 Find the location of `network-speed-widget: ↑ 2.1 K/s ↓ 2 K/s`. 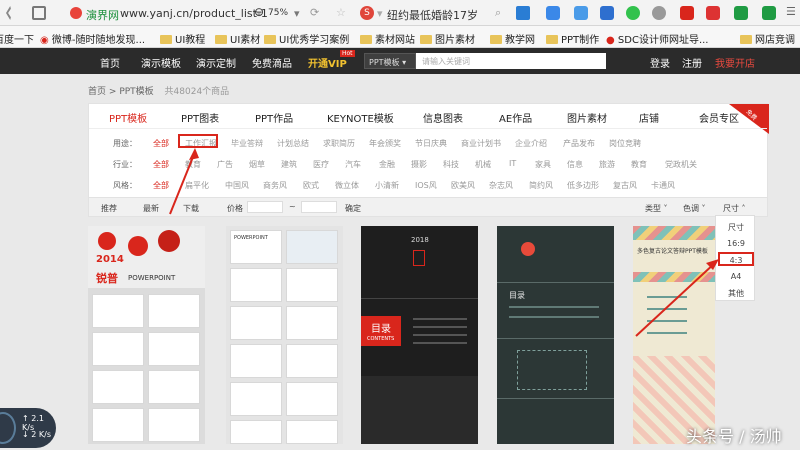

network-speed-widget: ↑ 2.1 K/s ↓ 2 K/s is located at coordinates (28, 428).